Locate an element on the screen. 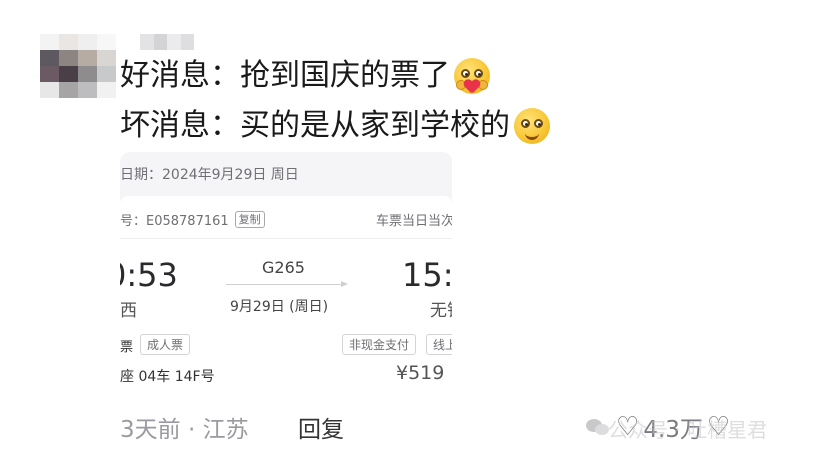 This screenshot has height=460, width=828. refund-note: 车票当日当次 is located at coordinates (413, 221).